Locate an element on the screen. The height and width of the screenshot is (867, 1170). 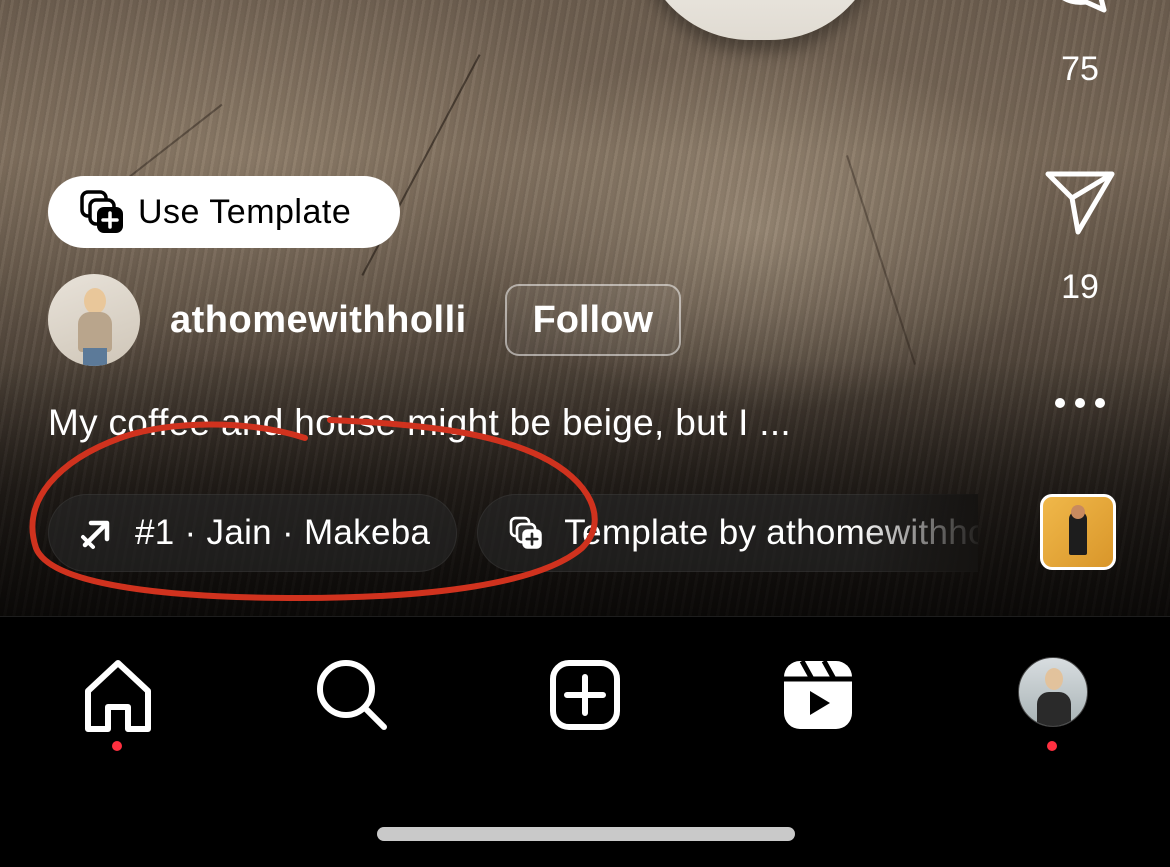
author-avatar is located at coordinates (94, 320).